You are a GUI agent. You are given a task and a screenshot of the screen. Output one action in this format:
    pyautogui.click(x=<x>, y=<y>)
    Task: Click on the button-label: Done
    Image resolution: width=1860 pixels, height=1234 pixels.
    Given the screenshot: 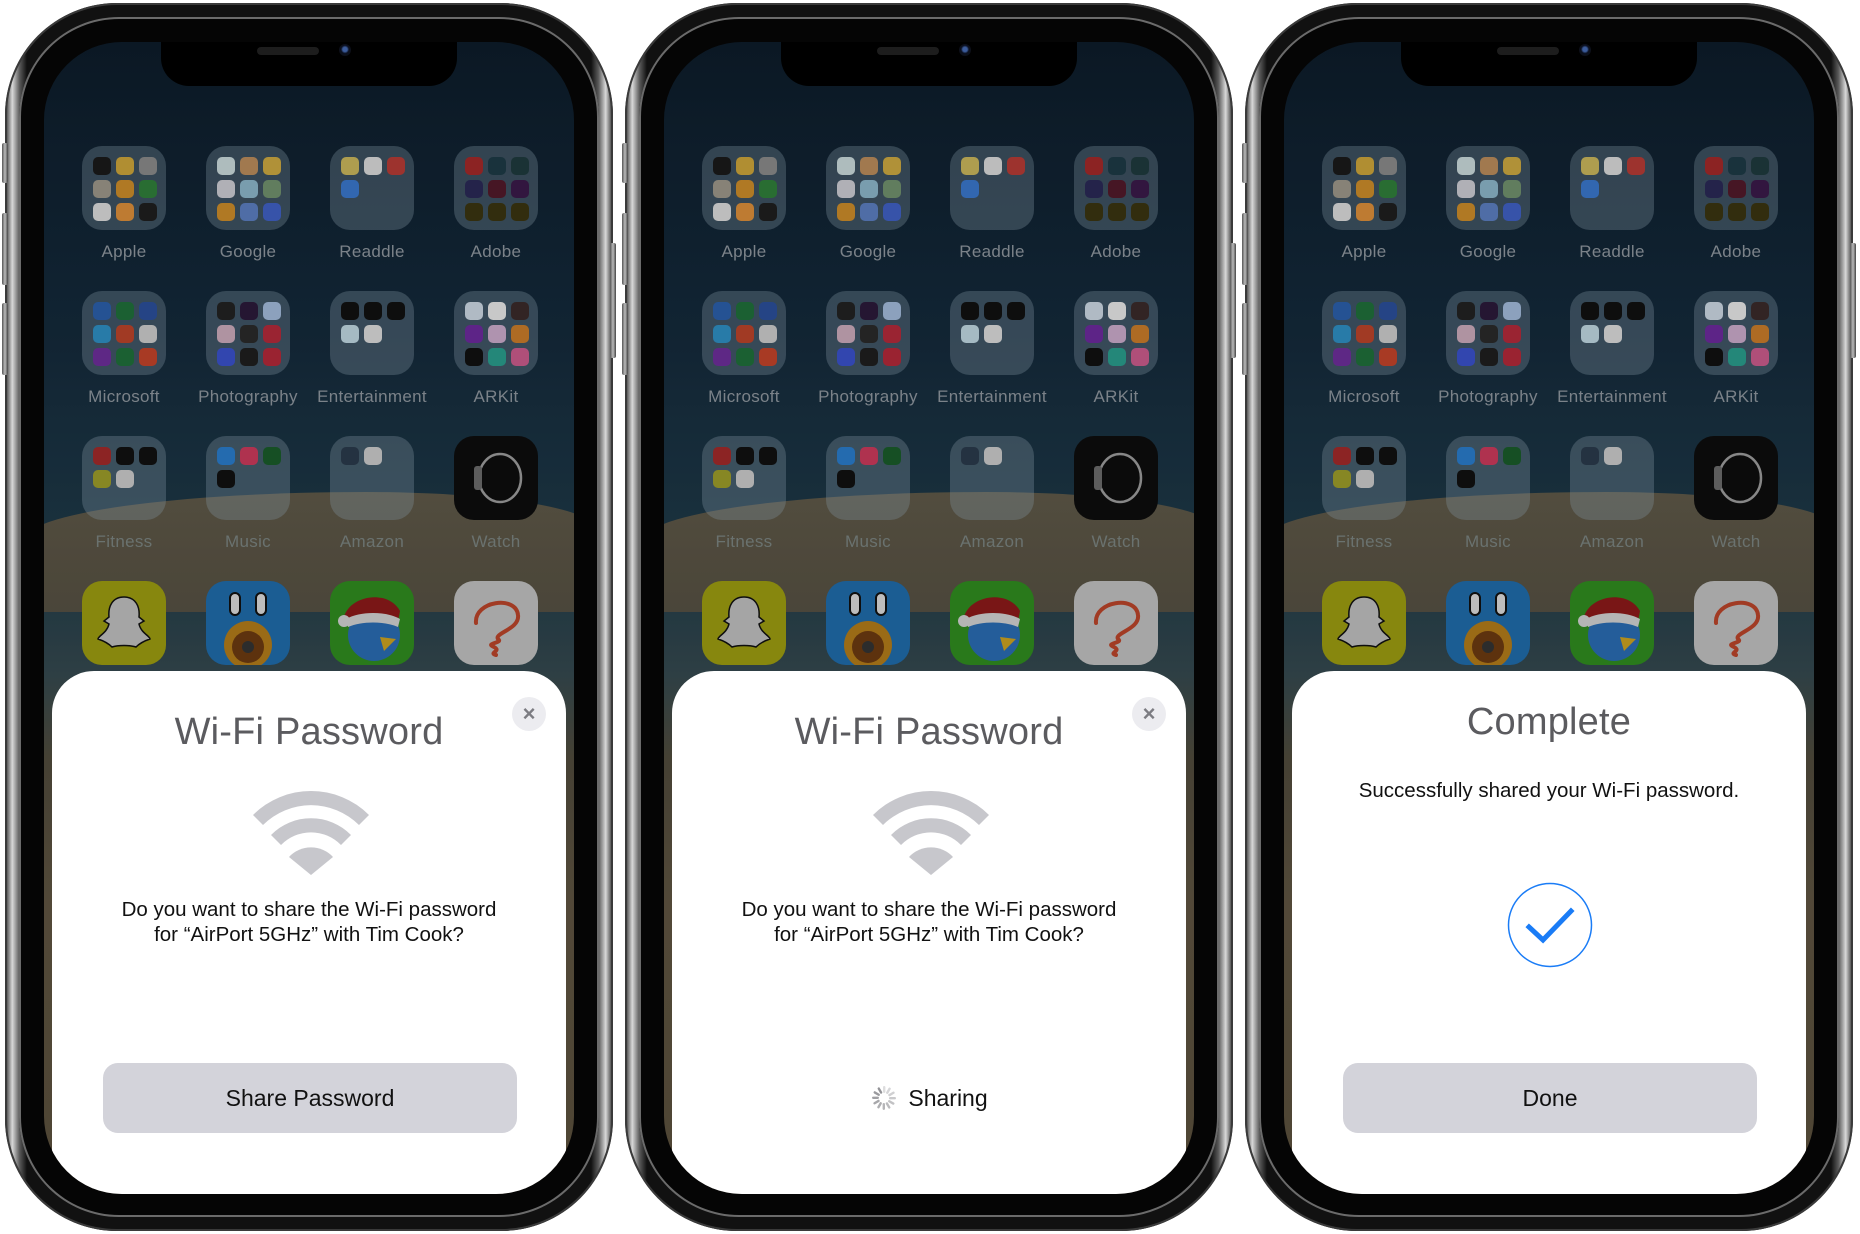 What is the action you would take?
    pyautogui.click(x=1550, y=1097)
    